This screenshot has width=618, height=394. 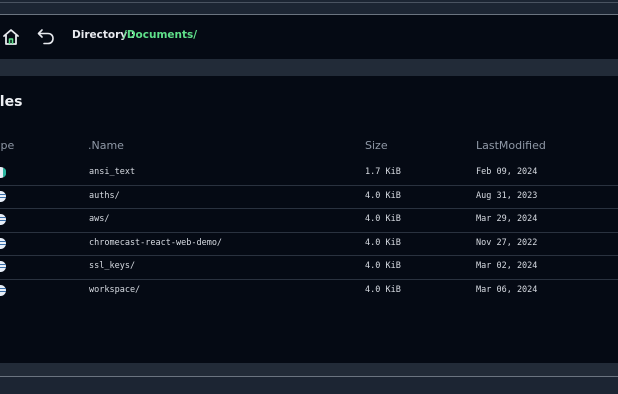 What do you see at coordinates (309, 268) in the screenshot?
I see `table-row: ssl_keys/ 4.0 KiB Mar 02, 2024` at bounding box center [309, 268].